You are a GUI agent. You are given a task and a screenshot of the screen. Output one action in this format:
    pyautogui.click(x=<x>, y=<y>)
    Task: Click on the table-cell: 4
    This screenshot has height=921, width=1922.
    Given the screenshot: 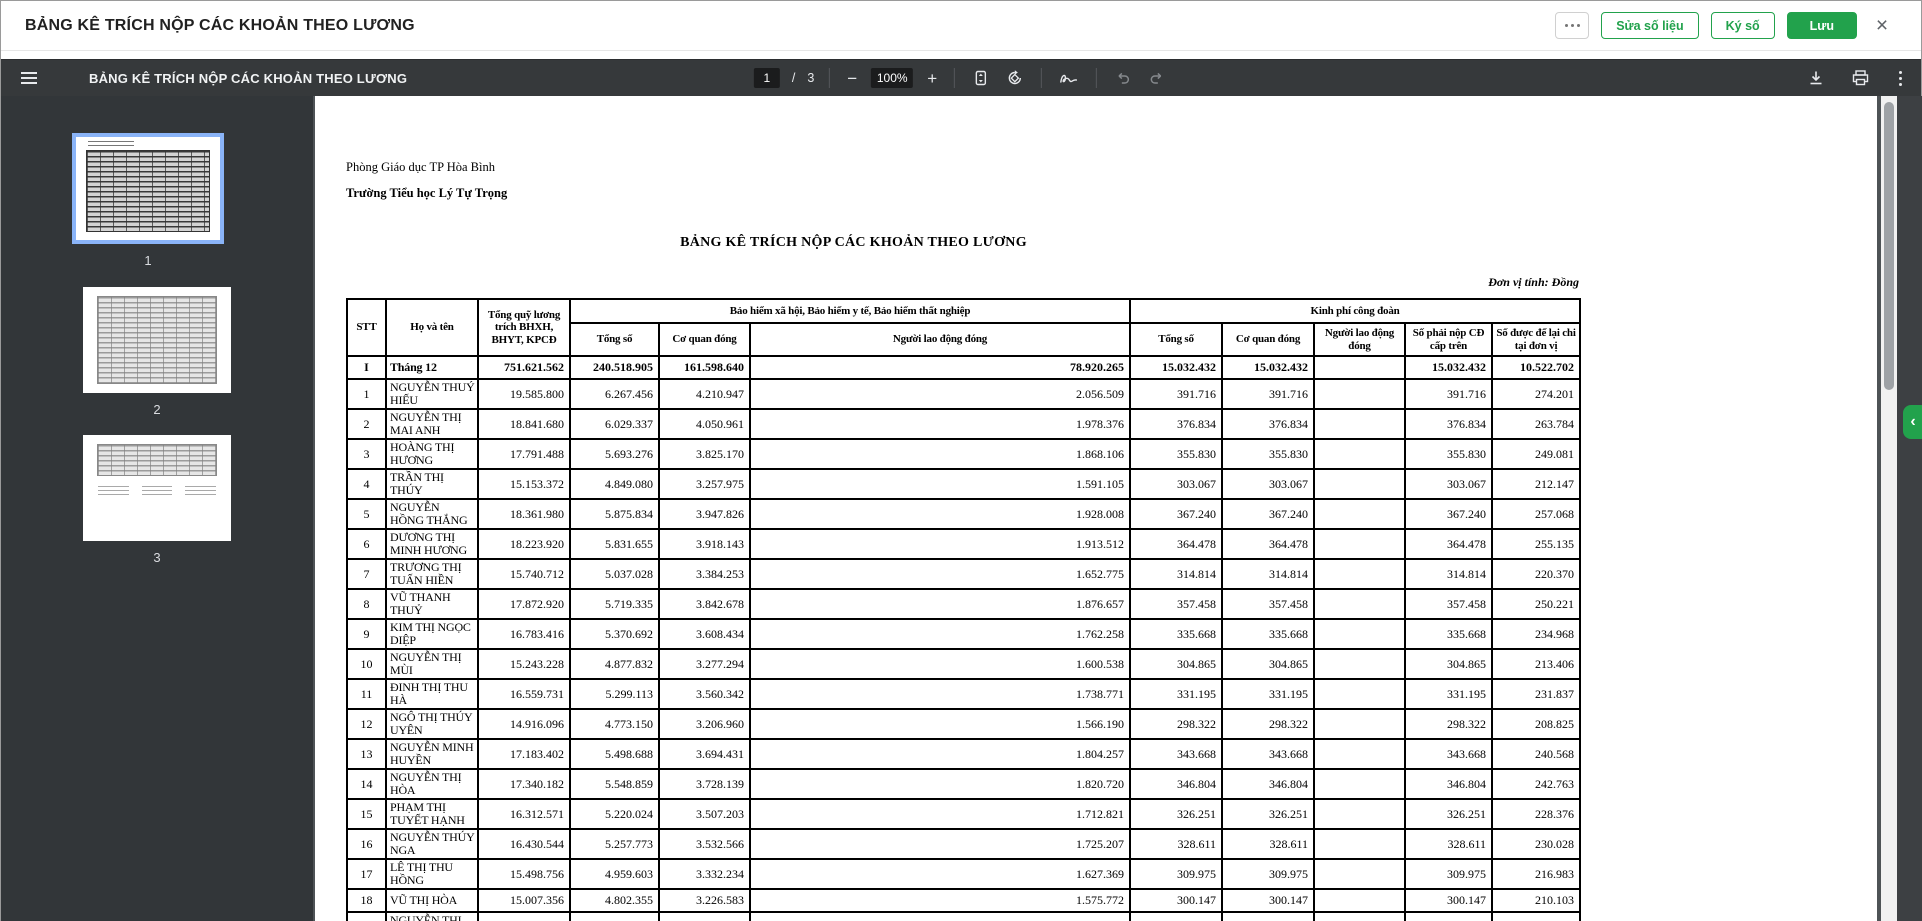 What is the action you would take?
    pyautogui.click(x=366, y=484)
    